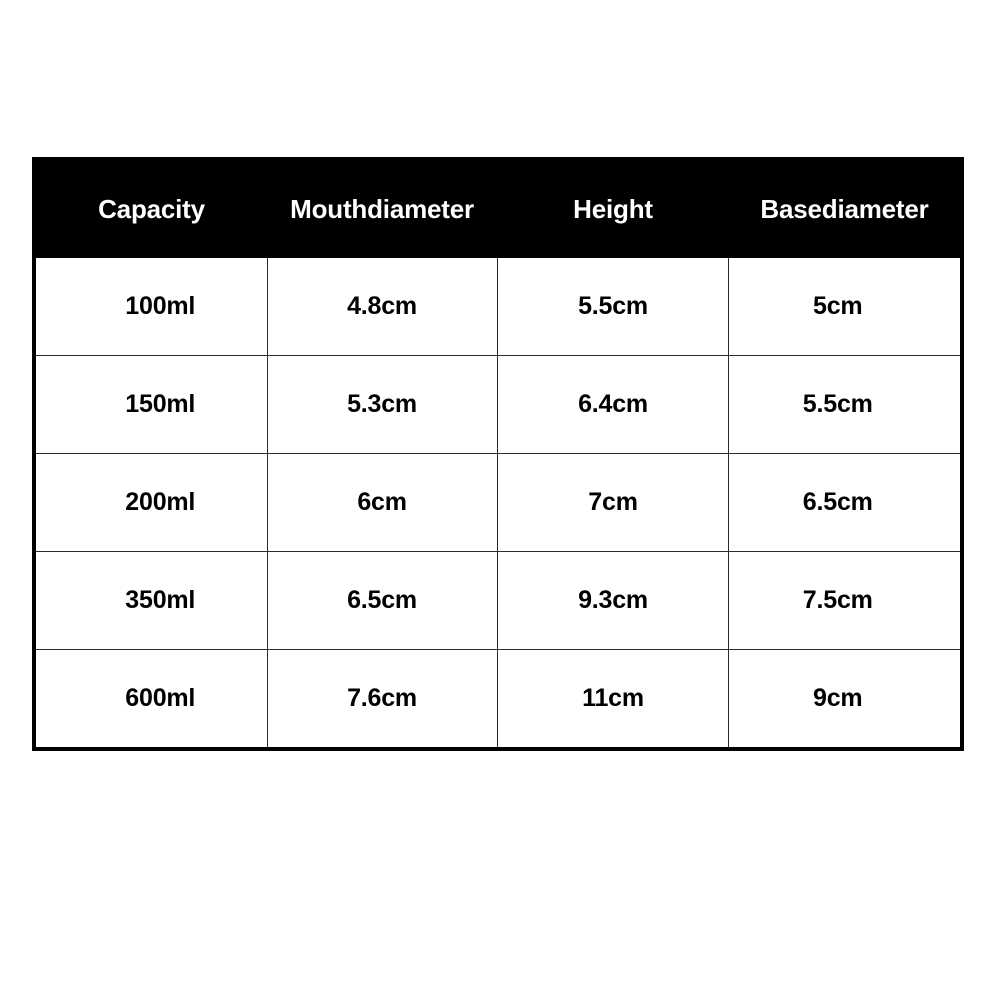  I want to click on cell-capacity: 350ml, so click(152, 600).